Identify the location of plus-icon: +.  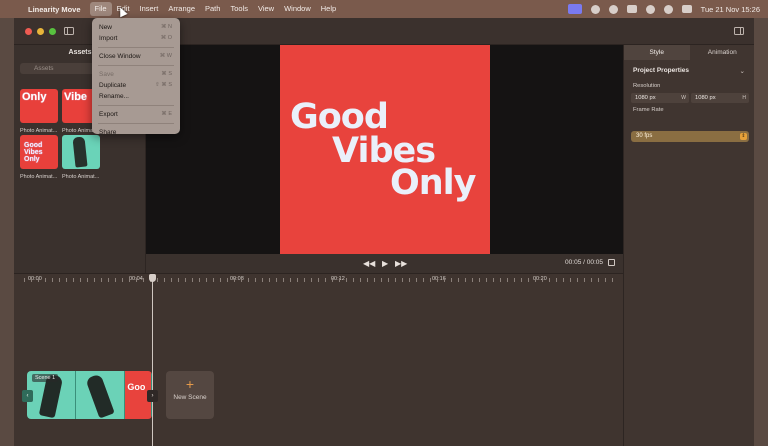
(190, 384).